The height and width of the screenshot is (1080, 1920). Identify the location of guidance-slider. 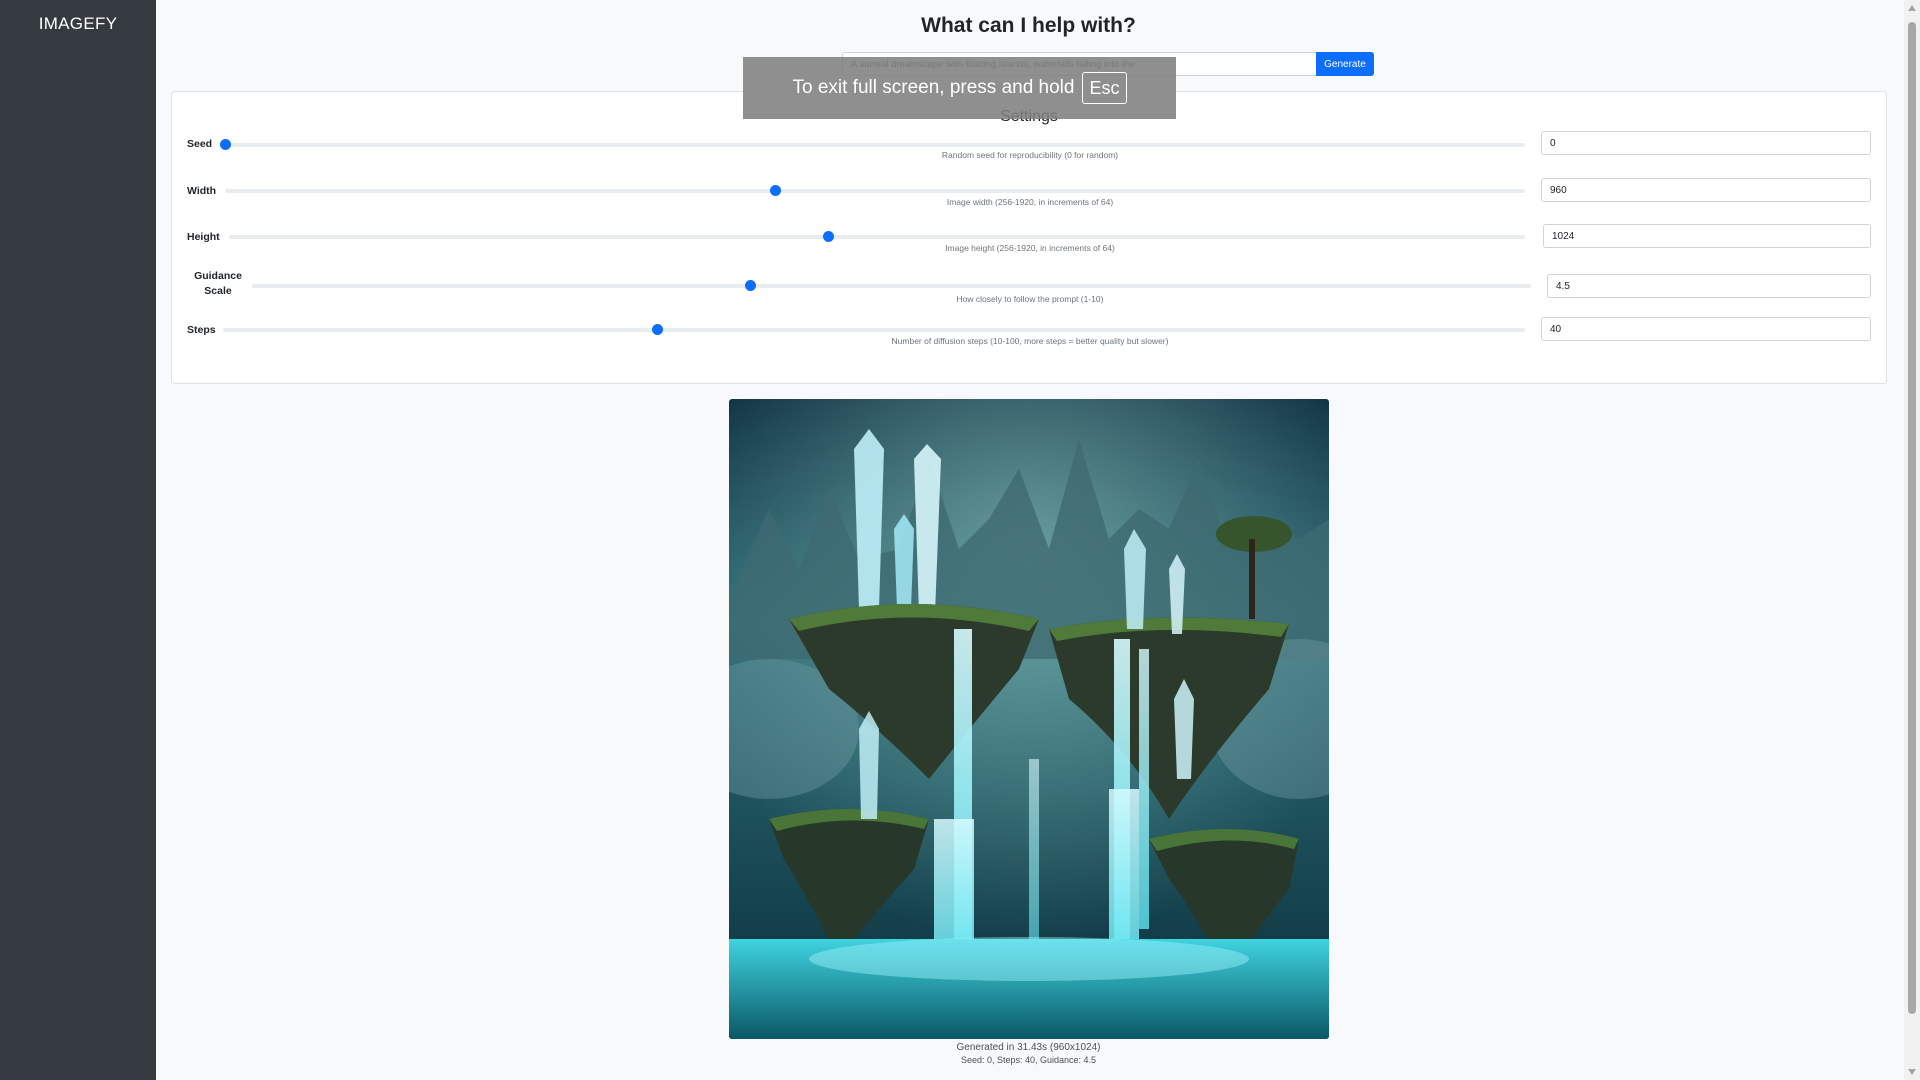
(891, 285).